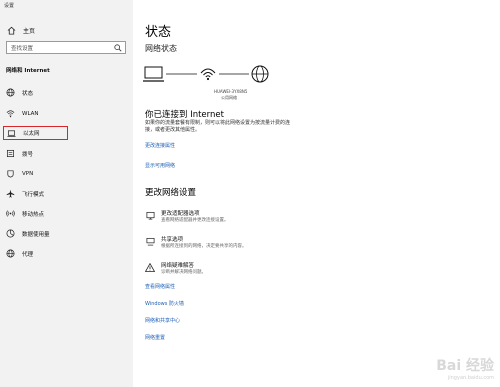 This screenshot has height=387, width=500. I want to click on sidebar-item-hotspot: 移动热点, so click(25, 213).